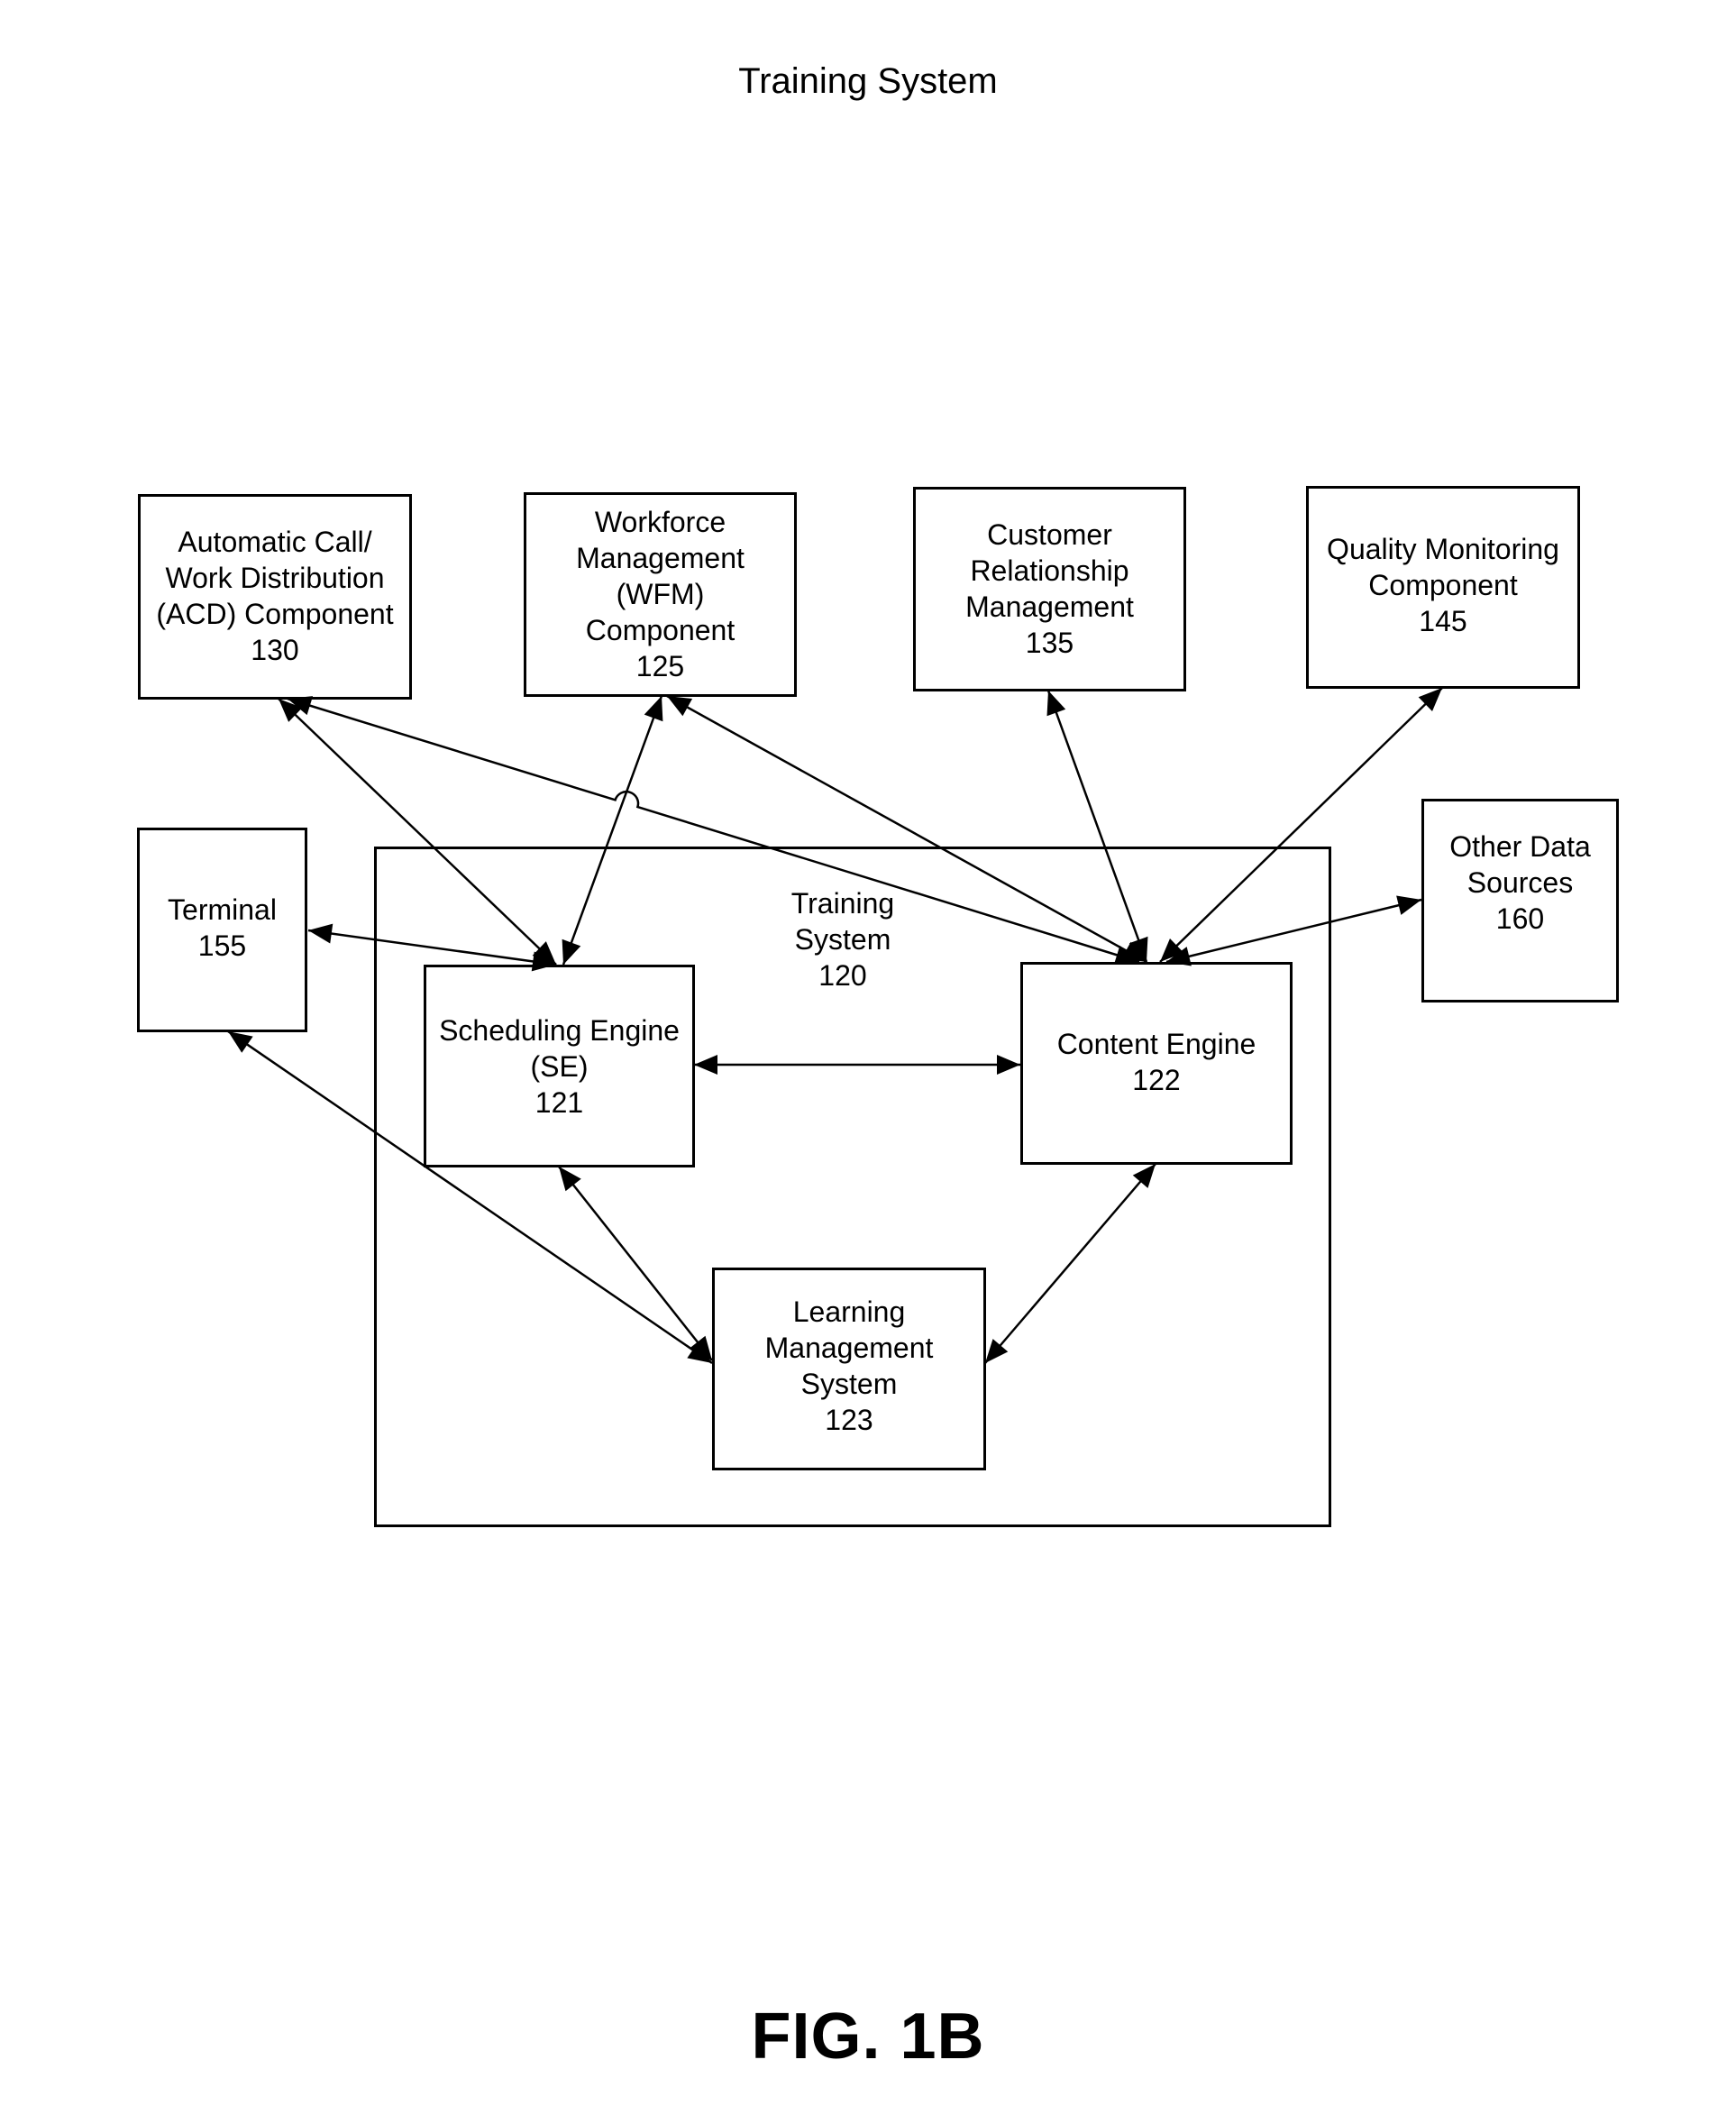 This screenshot has height=2124, width=1736. I want to click on scheduling-engine-box: Scheduling Engine (SE) 121, so click(559, 1066).